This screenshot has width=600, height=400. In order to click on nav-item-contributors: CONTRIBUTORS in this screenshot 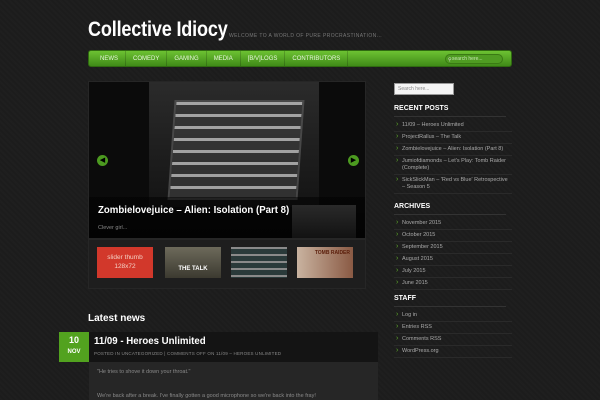, I will do `click(317, 58)`.